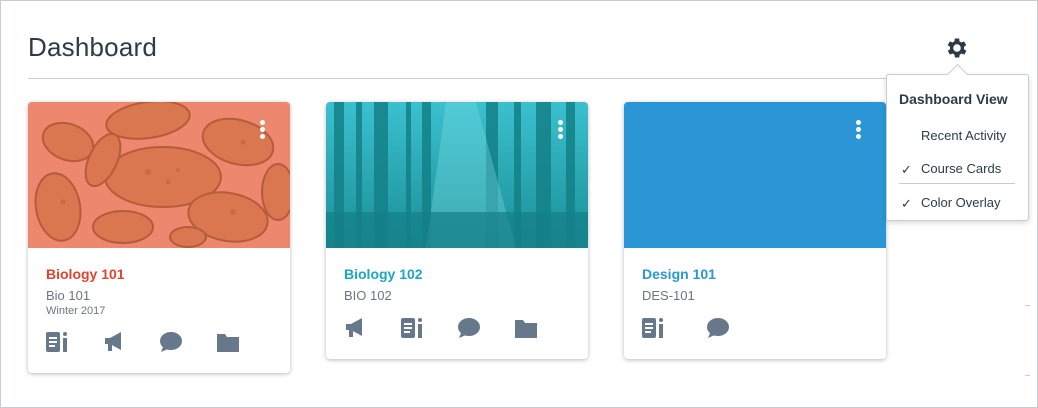 The image size is (1038, 408). What do you see at coordinates (457, 274) in the screenshot?
I see `course-card-name: Biology 102` at bounding box center [457, 274].